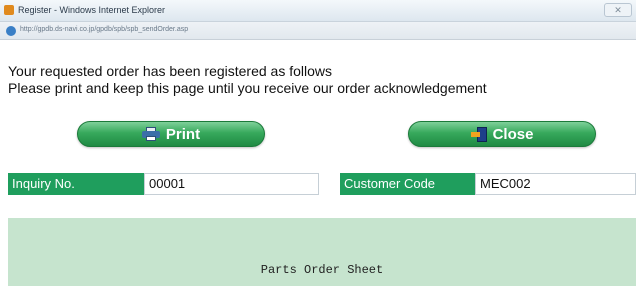 This screenshot has width=636, height=286. Describe the element at coordinates (9, 10) in the screenshot. I see `ie-app-icon` at that location.